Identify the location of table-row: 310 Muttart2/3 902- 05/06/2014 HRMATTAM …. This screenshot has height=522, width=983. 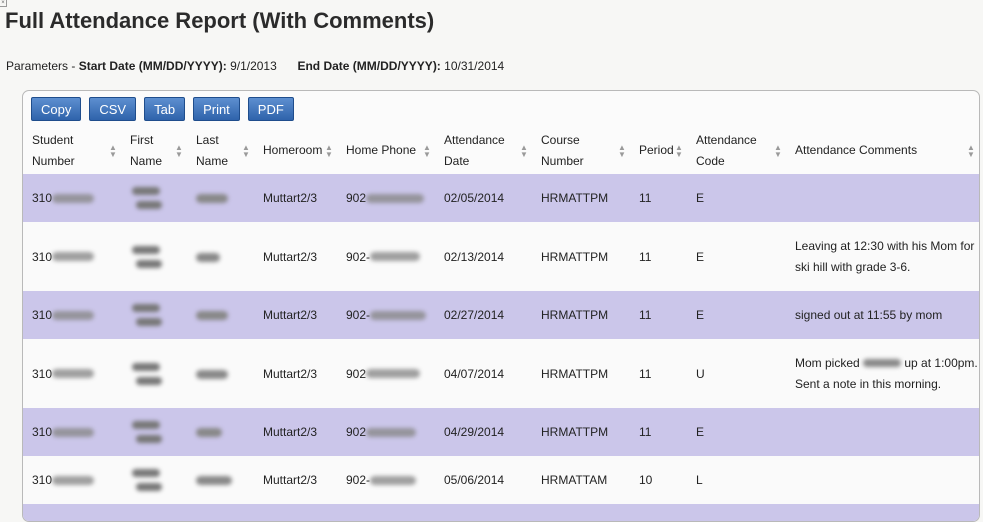
(501, 480).